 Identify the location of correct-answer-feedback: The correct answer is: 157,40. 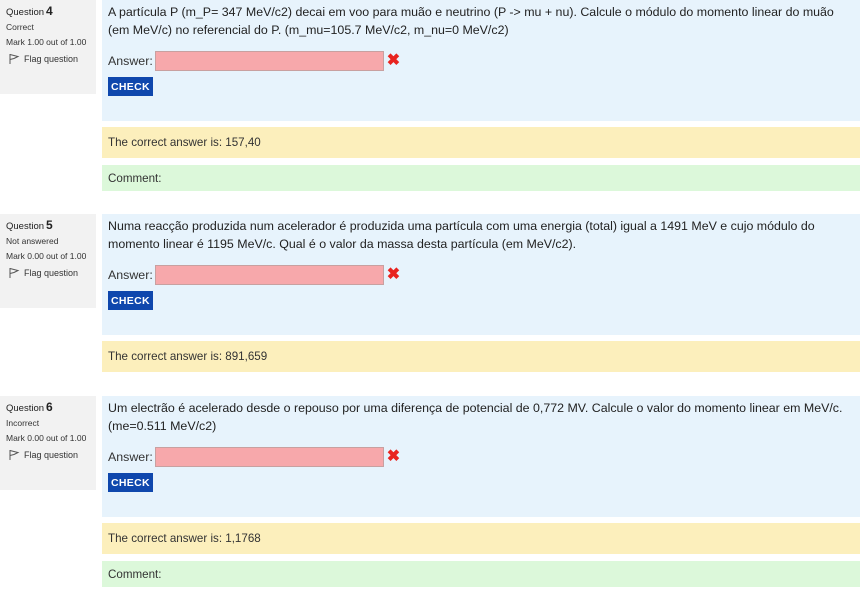
(481, 142).